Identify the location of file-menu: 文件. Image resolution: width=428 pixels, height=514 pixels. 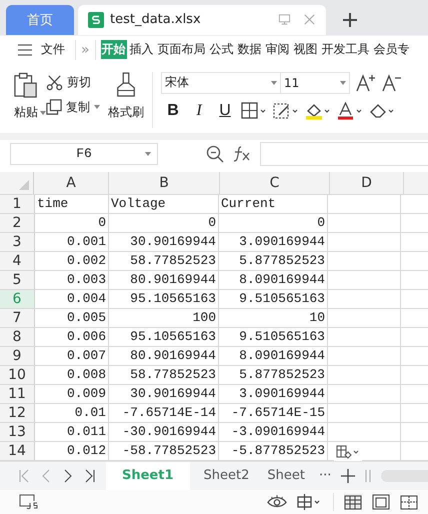
(53, 50).